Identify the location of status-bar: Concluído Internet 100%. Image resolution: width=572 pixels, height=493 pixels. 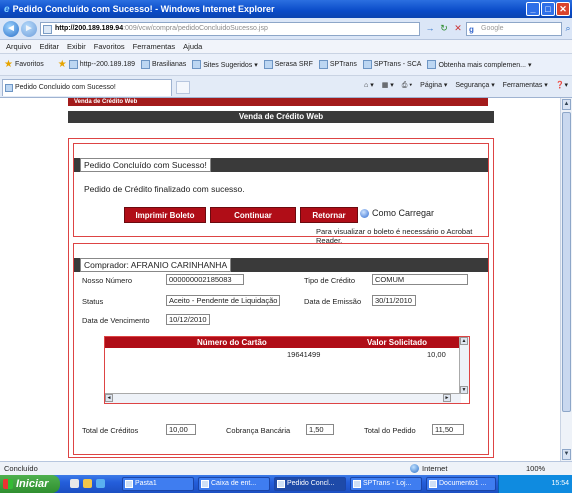
(286, 468).